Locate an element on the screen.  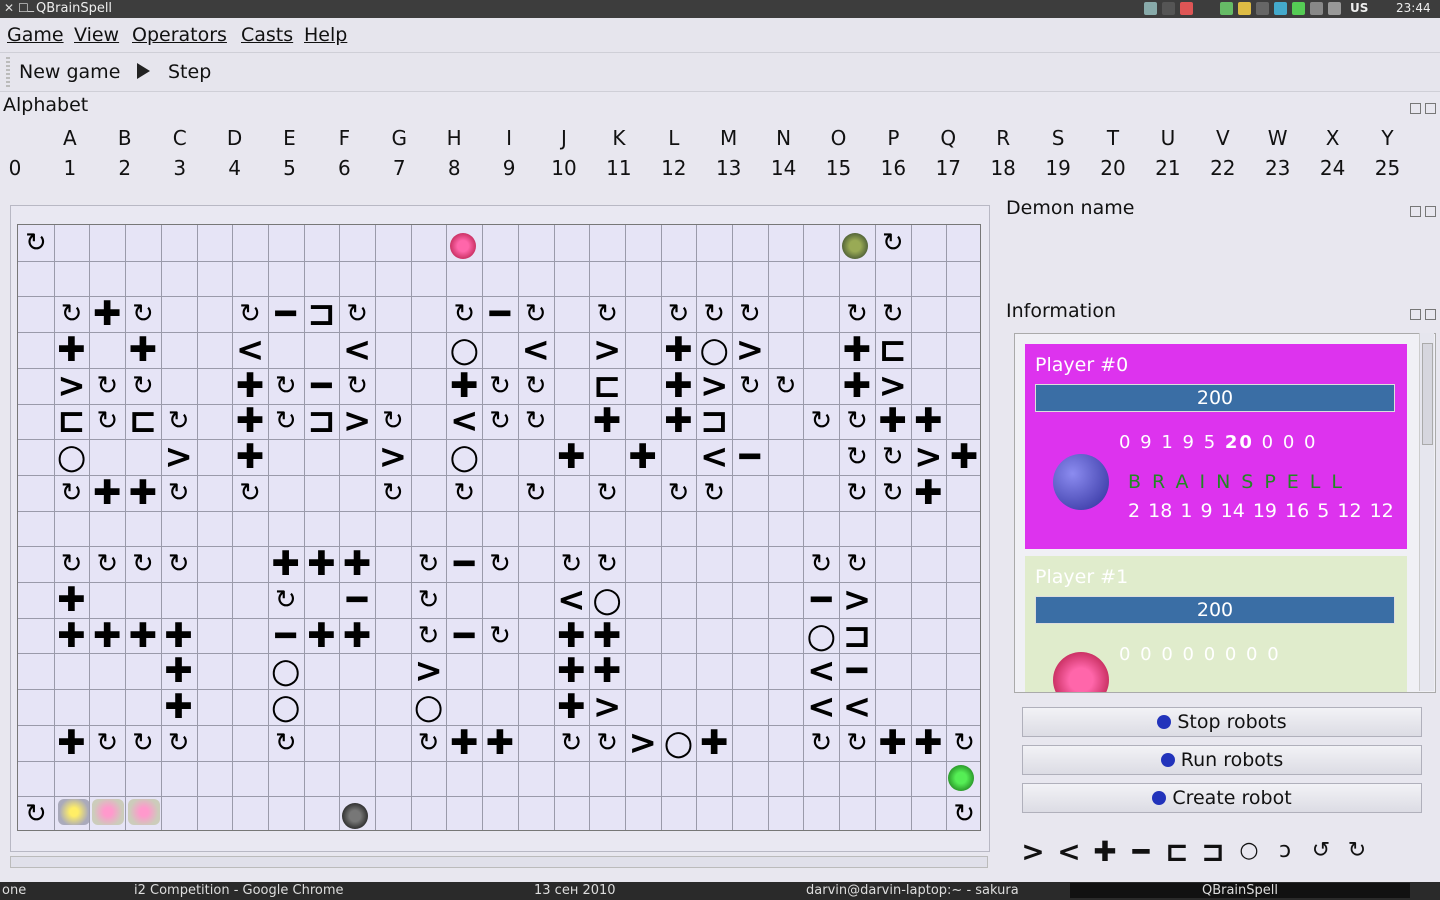
operator-palette-item: ○ is located at coordinates (1249, 850).